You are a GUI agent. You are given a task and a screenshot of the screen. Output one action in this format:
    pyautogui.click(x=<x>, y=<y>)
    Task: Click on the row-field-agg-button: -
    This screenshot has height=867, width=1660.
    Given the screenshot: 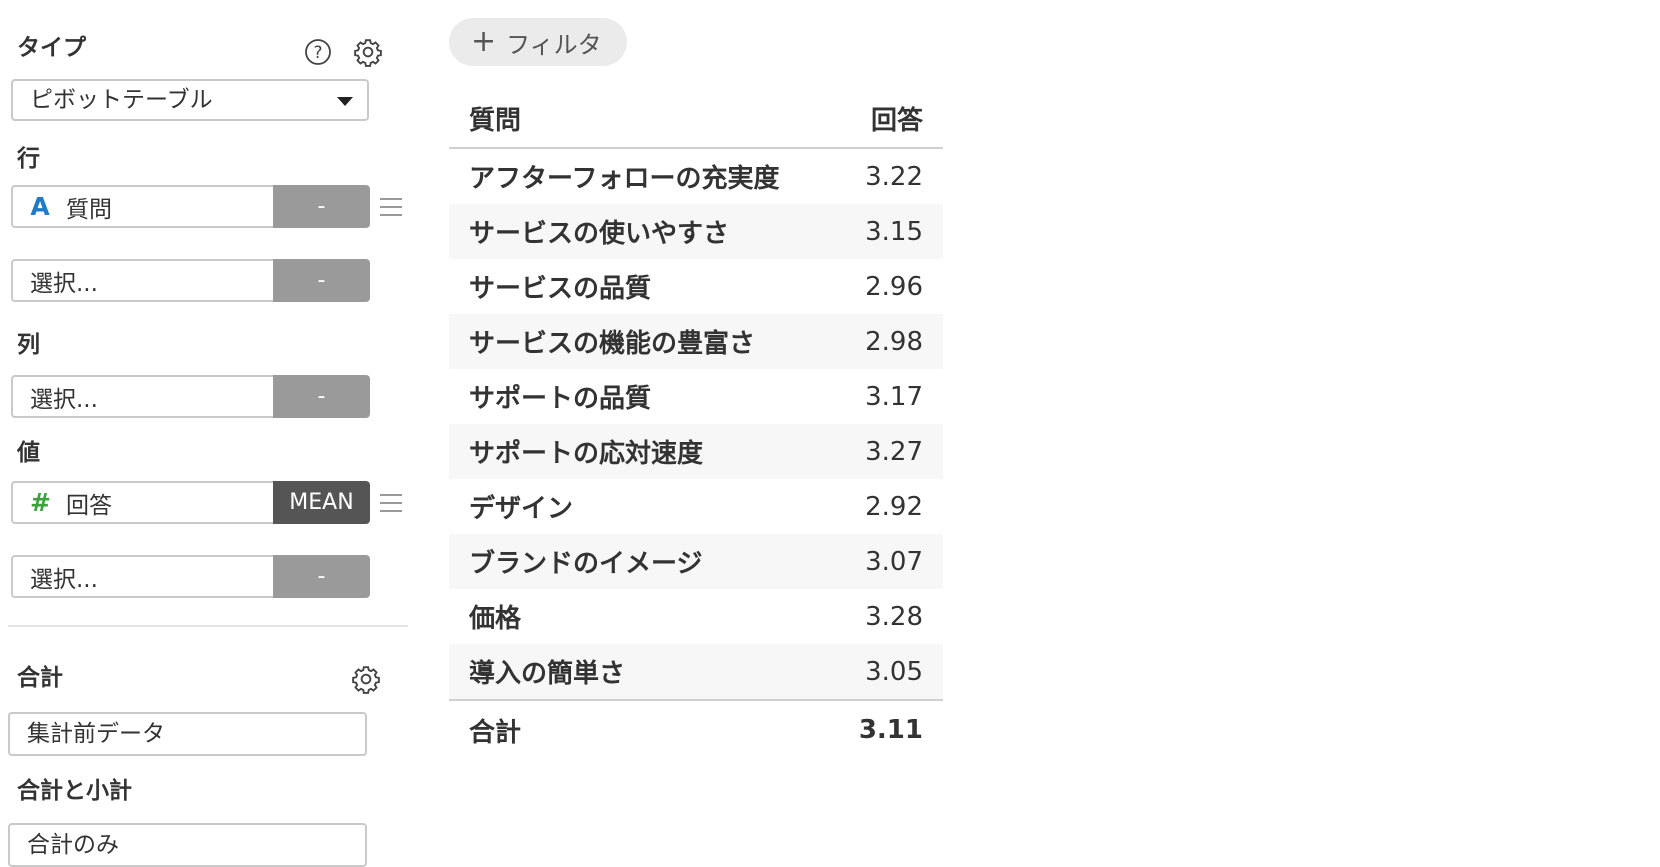 What is the action you would take?
    pyautogui.click(x=321, y=206)
    